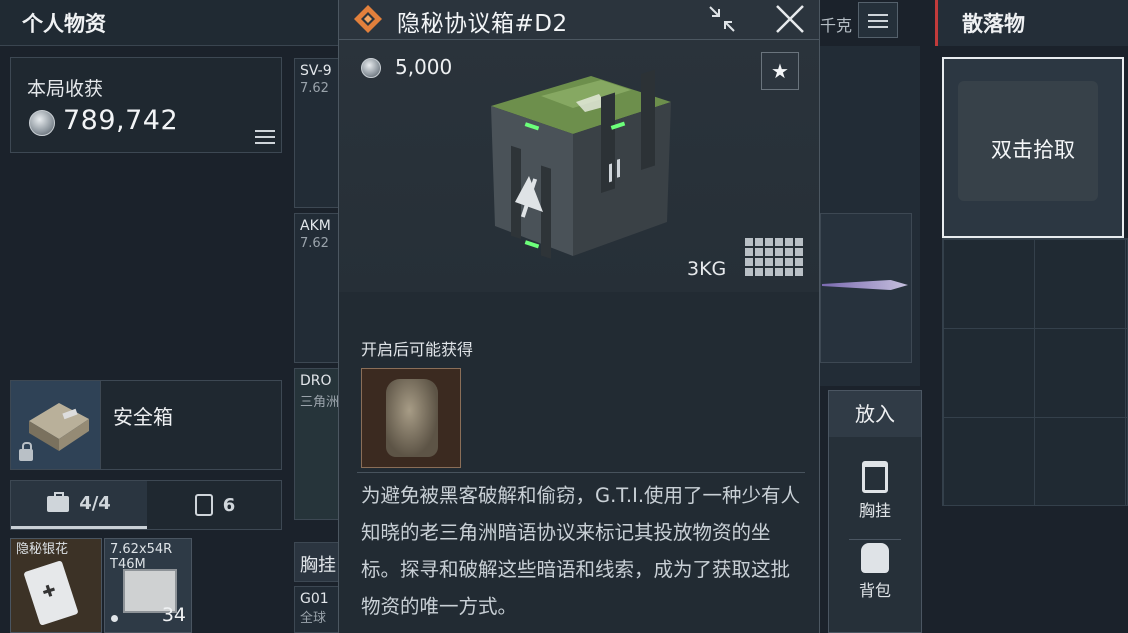 This screenshot has width=1128, height=633. I want to click on item-size-grid, so click(774, 257).